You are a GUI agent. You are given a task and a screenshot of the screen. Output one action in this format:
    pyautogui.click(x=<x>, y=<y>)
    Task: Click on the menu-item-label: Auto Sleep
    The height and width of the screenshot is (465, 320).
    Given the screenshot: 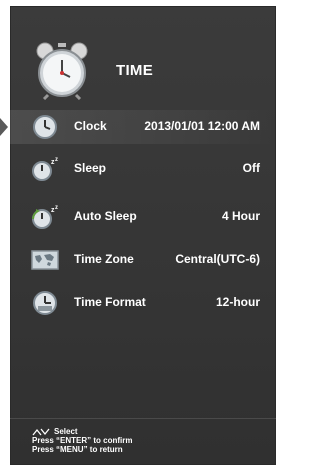 What is the action you would take?
    pyautogui.click(x=105, y=216)
    